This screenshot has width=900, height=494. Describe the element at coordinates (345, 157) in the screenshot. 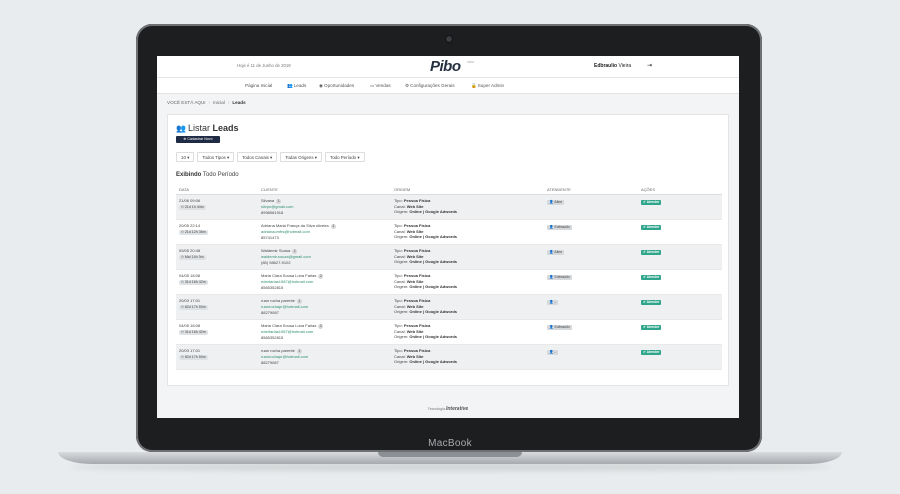

I see `filter-period: Todo Período ▾` at that location.